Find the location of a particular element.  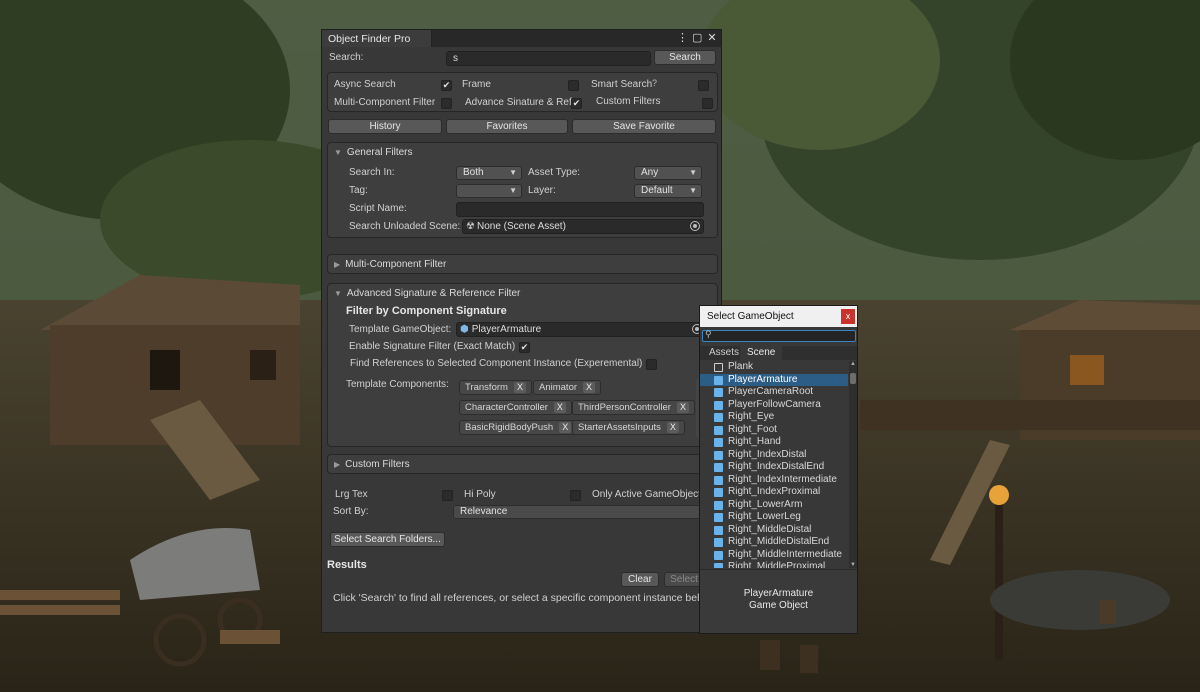

unloaded-scene-field: ☢ None (Scene Asset) is located at coordinates (583, 226).